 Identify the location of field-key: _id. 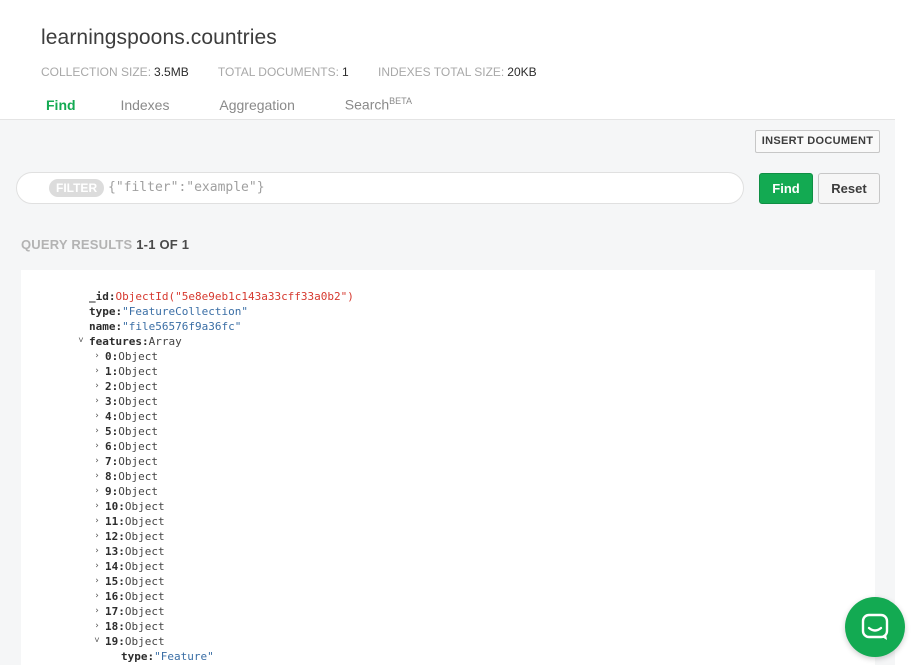
(99, 296).